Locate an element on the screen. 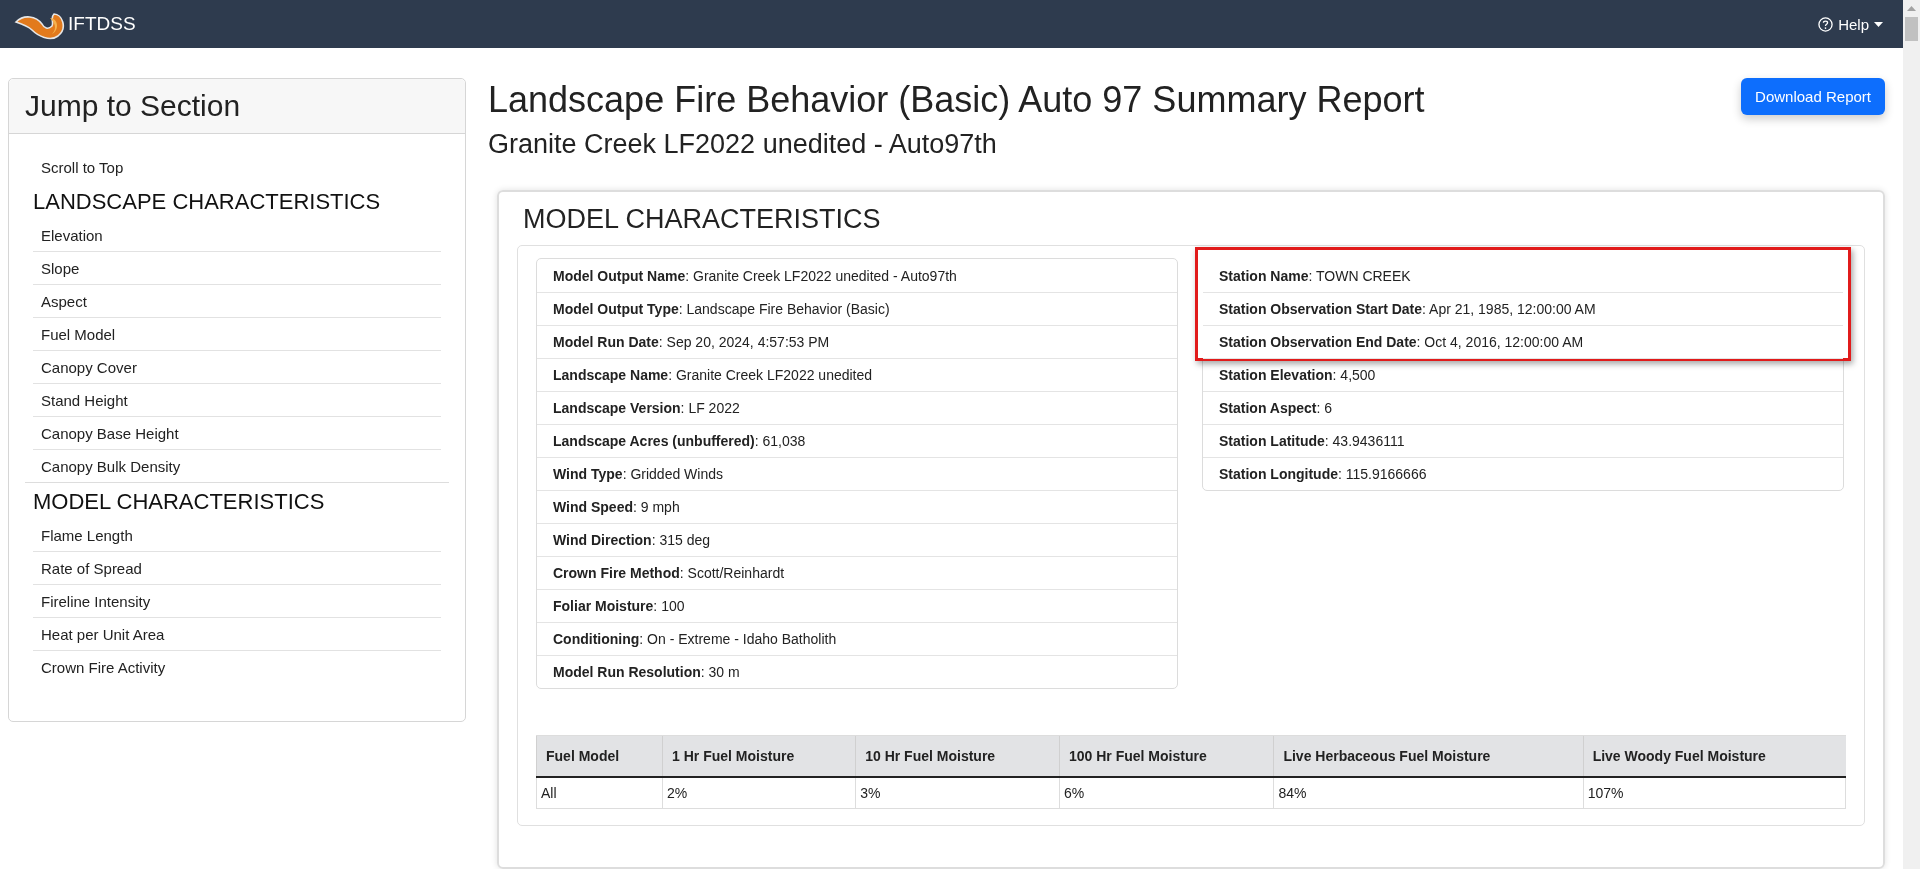  sidebar-item: Flame Length is located at coordinates (237, 535).